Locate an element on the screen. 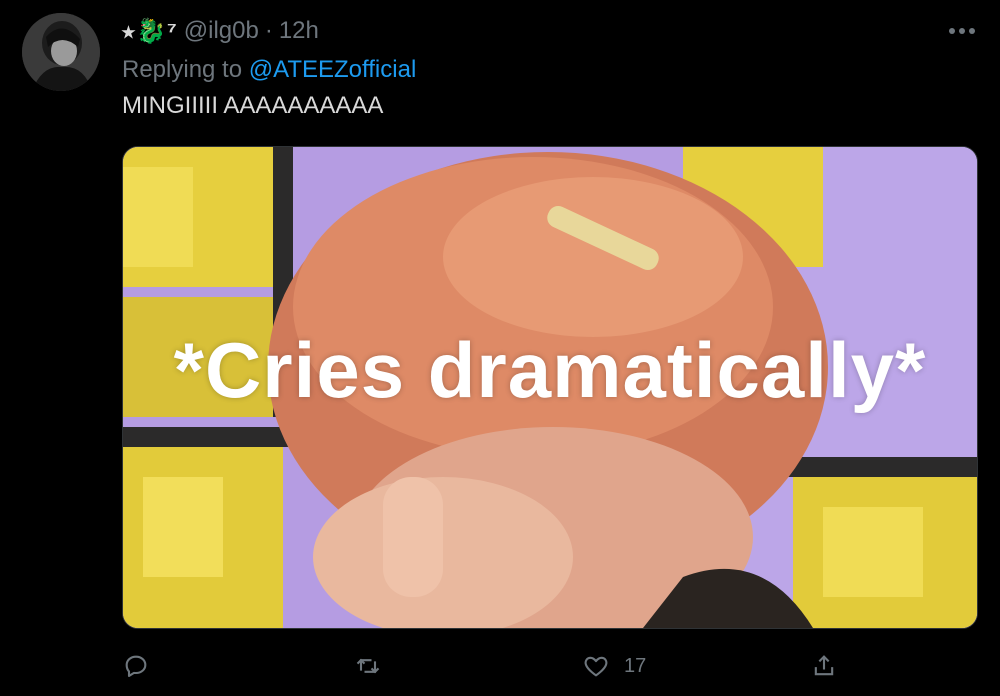  user-handle: @ilg0b is located at coordinates (221, 31).